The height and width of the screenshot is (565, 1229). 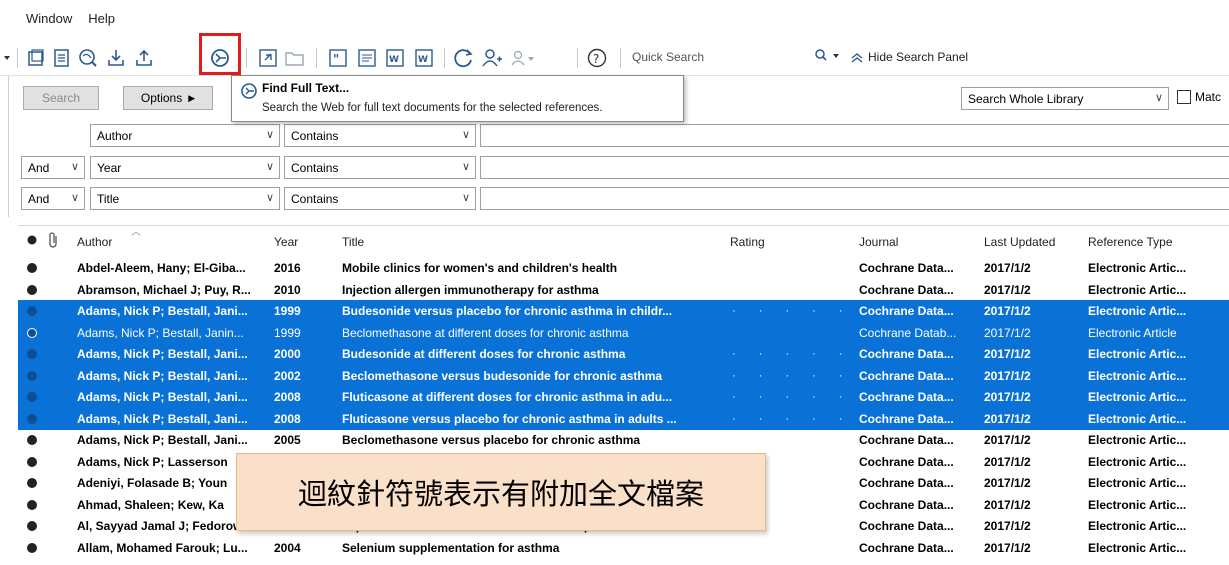 What do you see at coordinates (101, 18) in the screenshot?
I see `menu-help: Help` at bounding box center [101, 18].